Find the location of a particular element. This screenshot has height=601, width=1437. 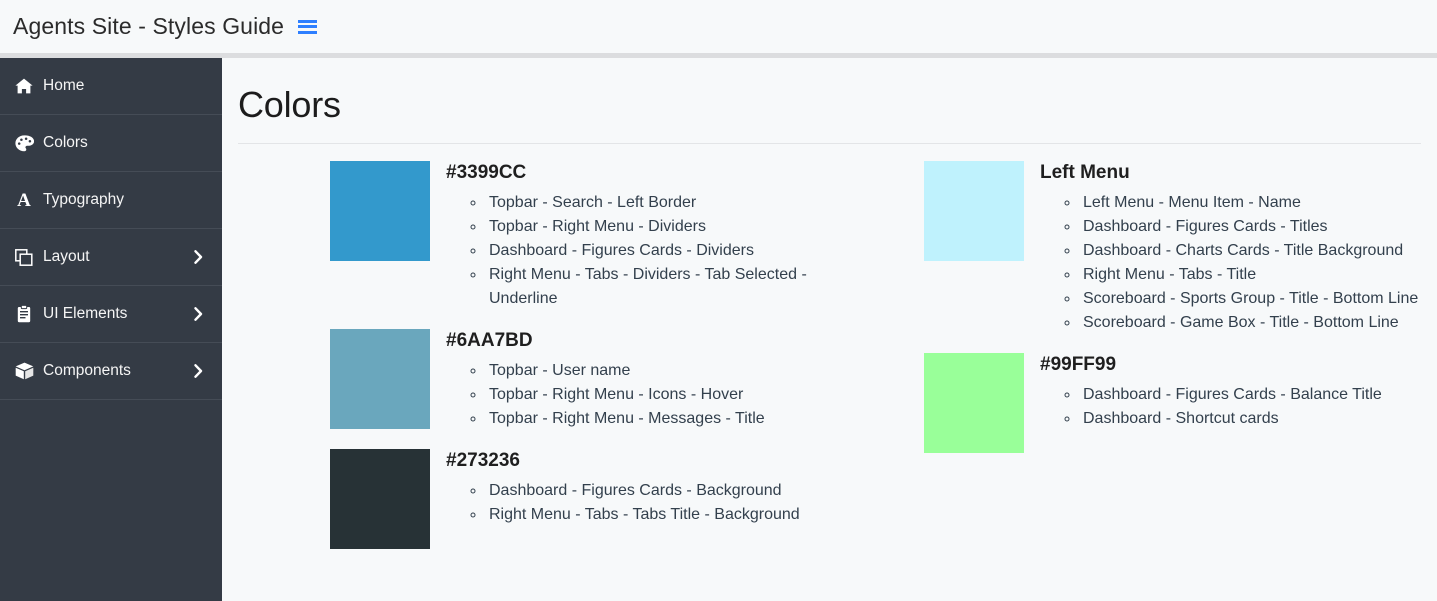

sidebar-item-components: Components is located at coordinates (111, 371).